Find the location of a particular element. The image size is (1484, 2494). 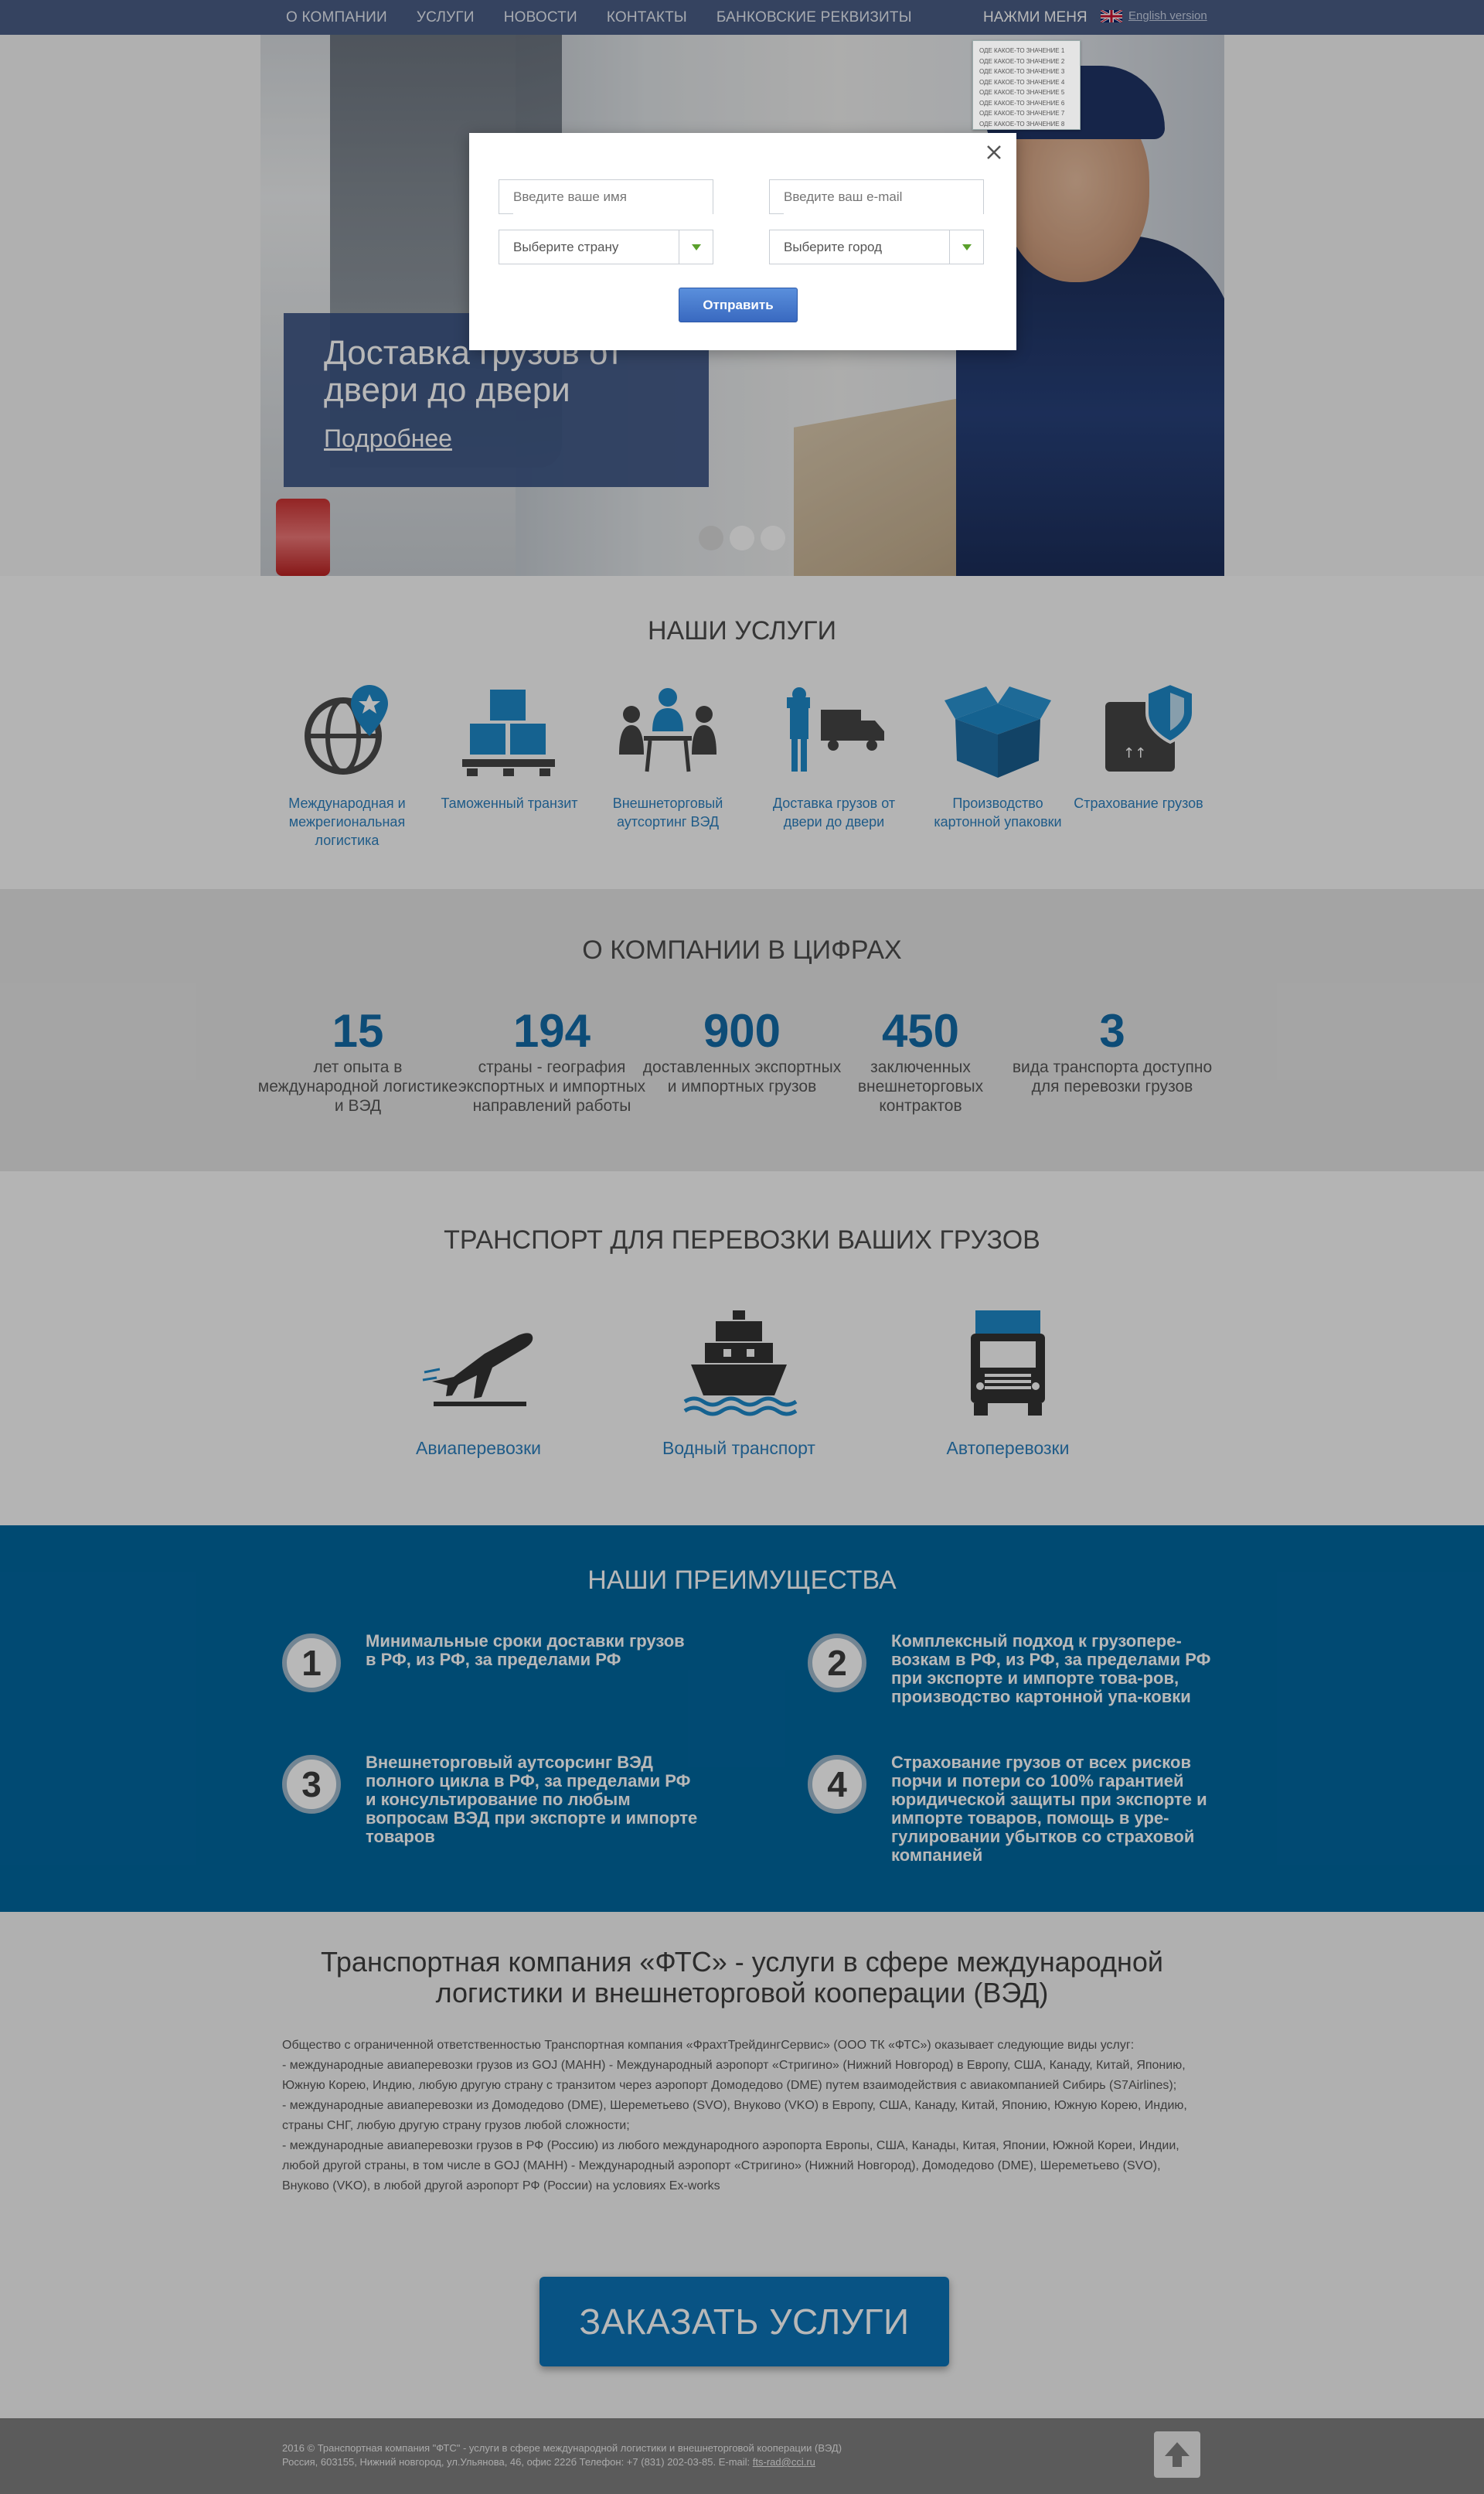

english-version-link: English version is located at coordinates (1154, 15).